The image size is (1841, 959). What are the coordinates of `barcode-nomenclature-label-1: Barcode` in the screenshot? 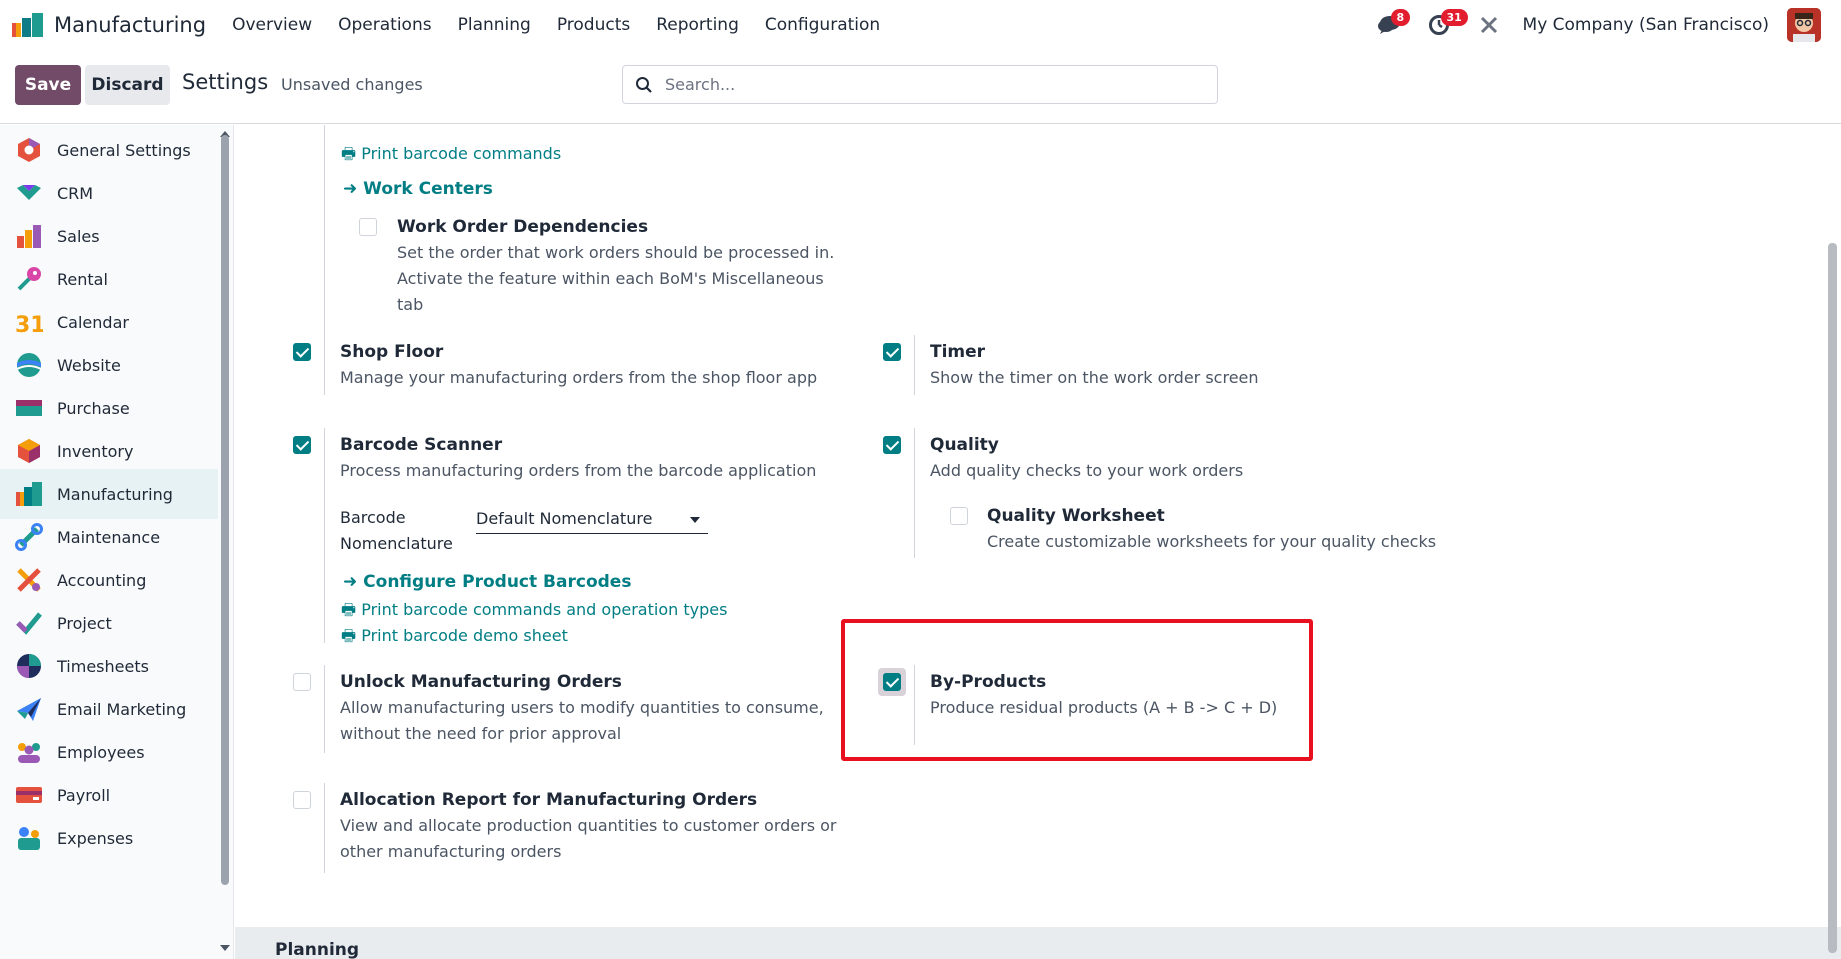 It's located at (373, 517).